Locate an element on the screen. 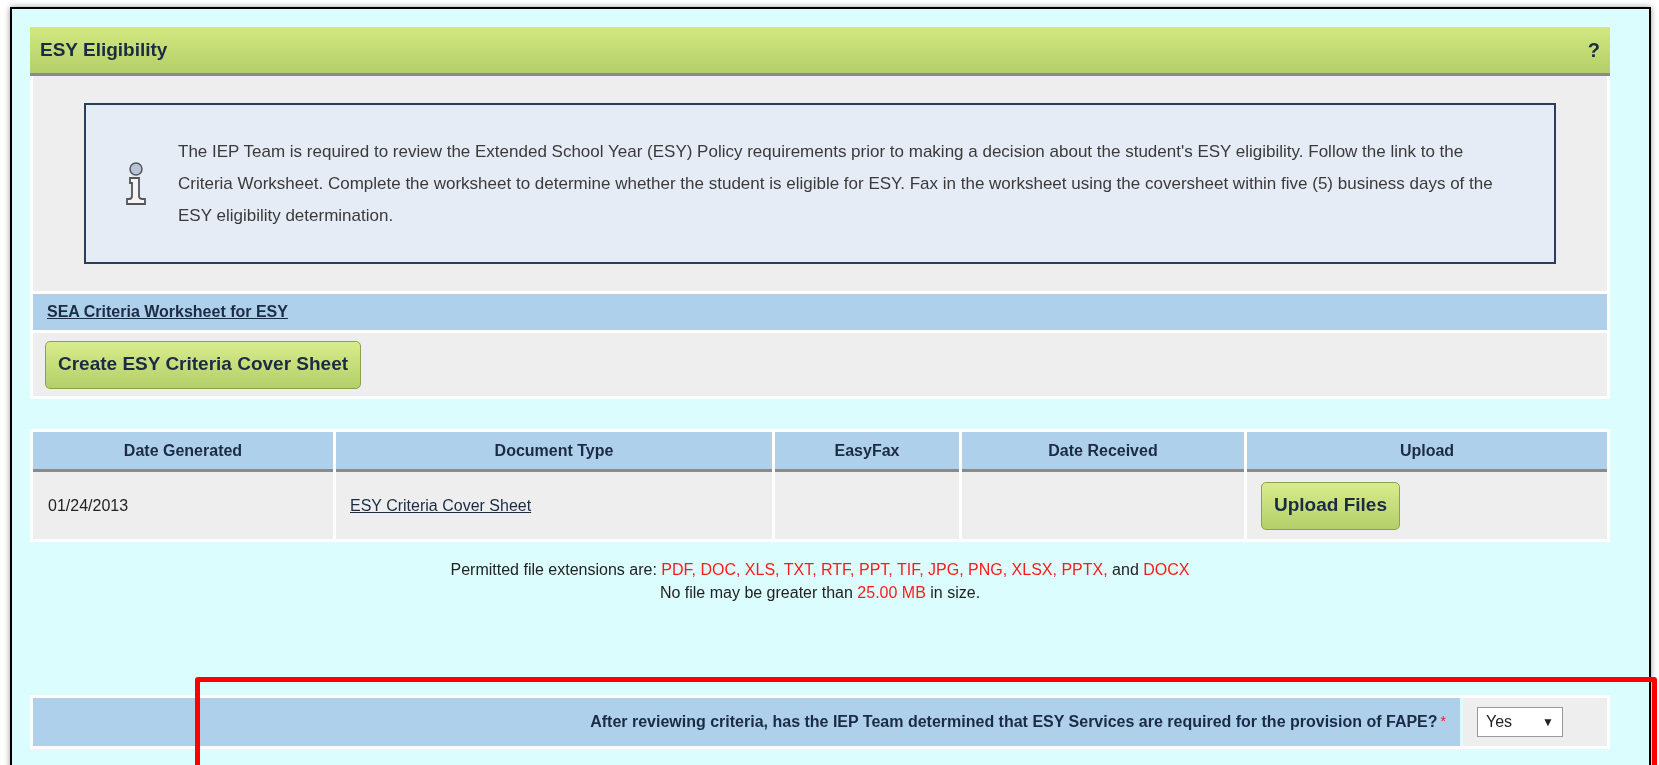 This screenshot has height=765, width=1659. upload-files-button: Upload Files is located at coordinates (1330, 505).